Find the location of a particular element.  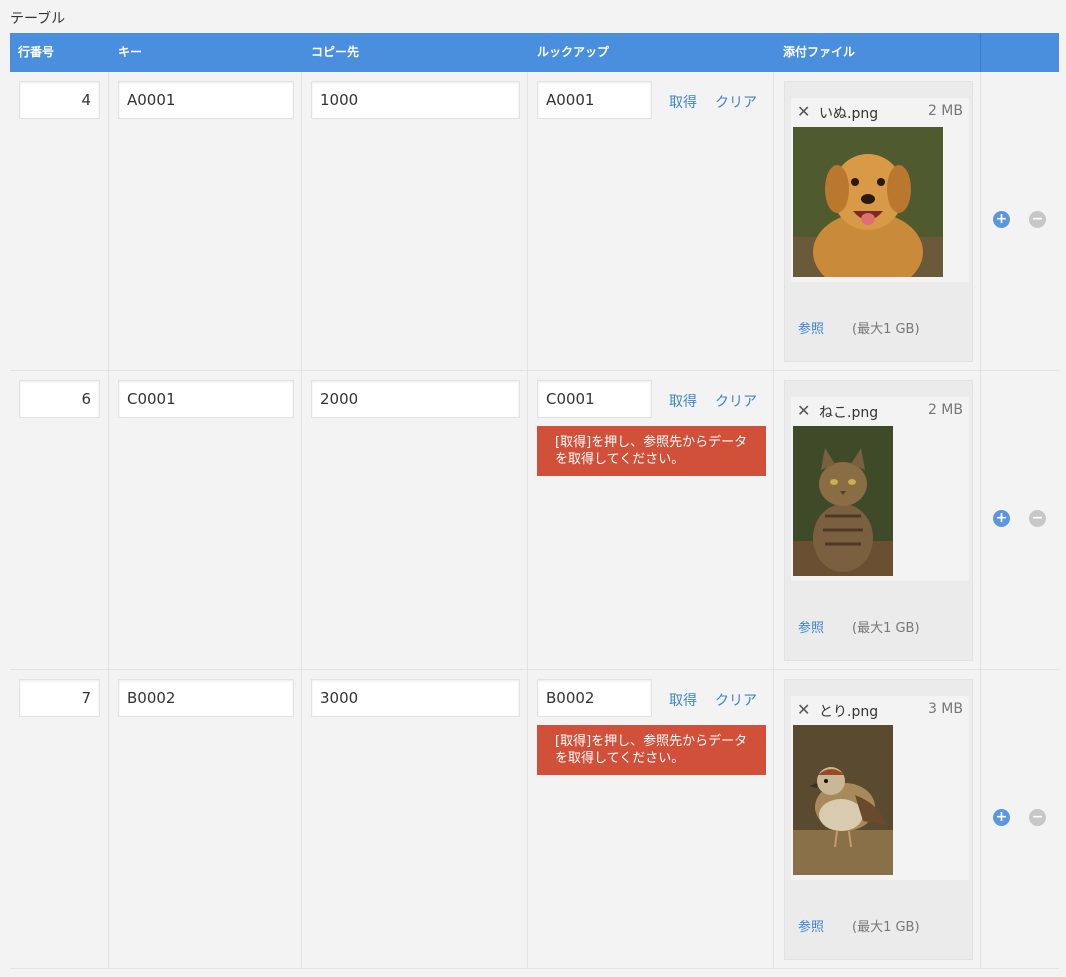

bird-photo-thumbnail is located at coordinates (843, 800).